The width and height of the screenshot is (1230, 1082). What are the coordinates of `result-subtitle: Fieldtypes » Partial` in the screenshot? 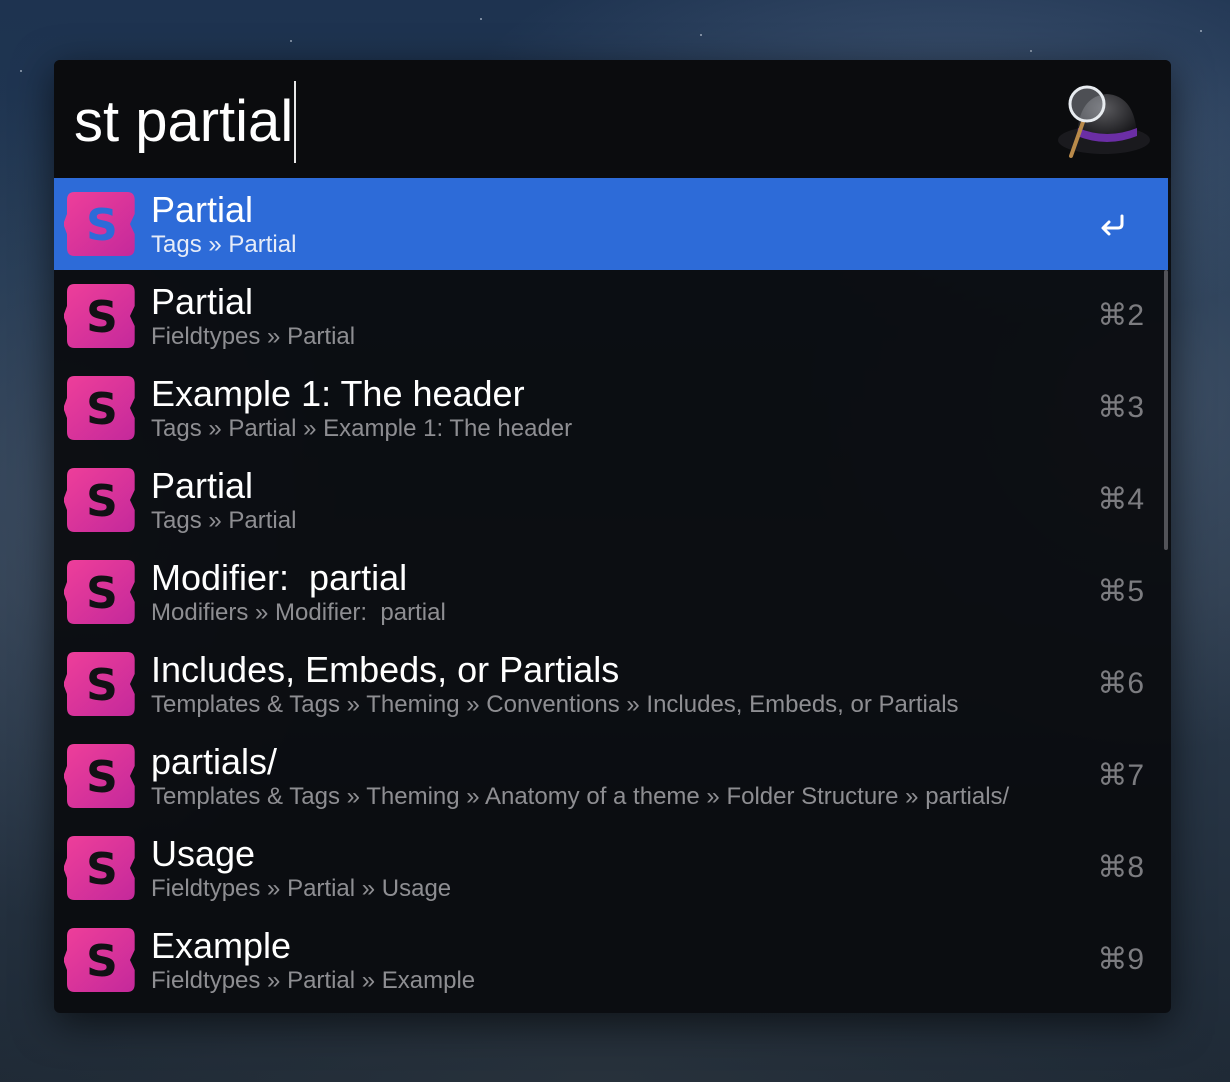 It's located at (253, 336).